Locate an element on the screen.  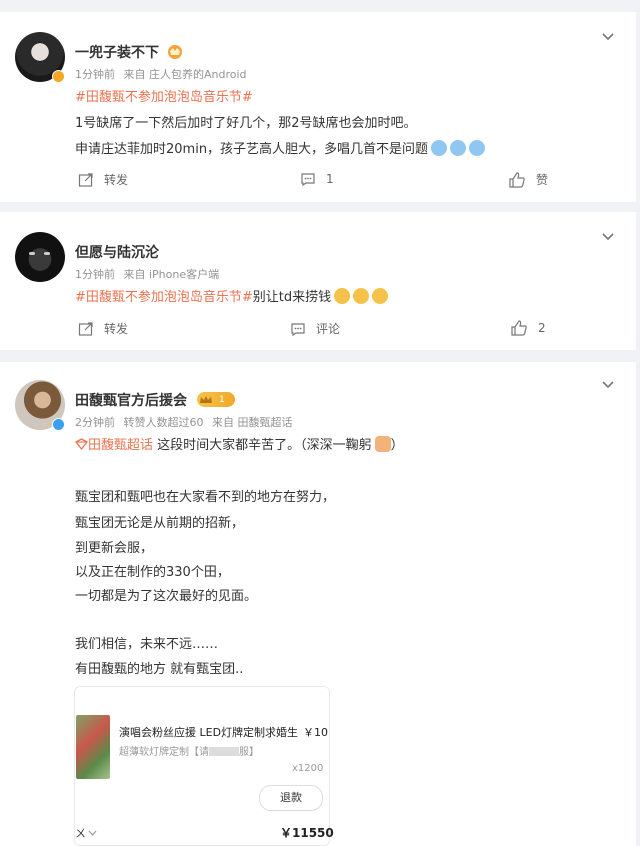
crown-icon is located at coordinates (206, 399).